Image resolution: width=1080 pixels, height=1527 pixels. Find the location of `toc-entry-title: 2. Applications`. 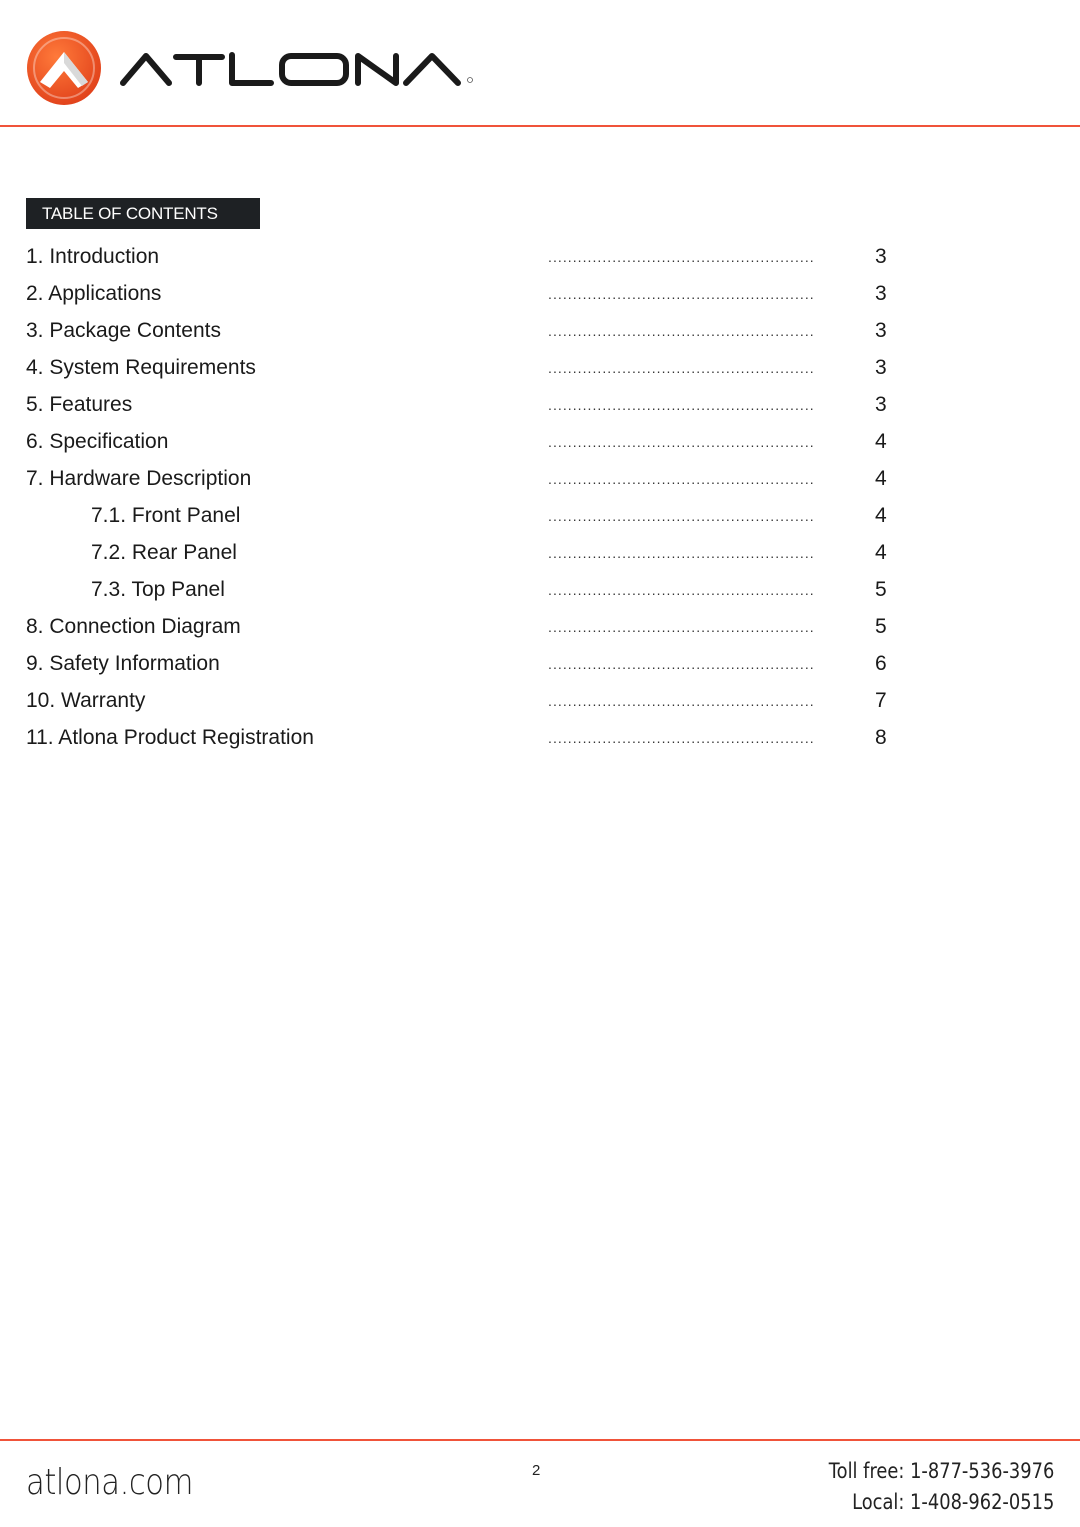

toc-entry-title: 2. Applications is located at coordinates (93, 294).